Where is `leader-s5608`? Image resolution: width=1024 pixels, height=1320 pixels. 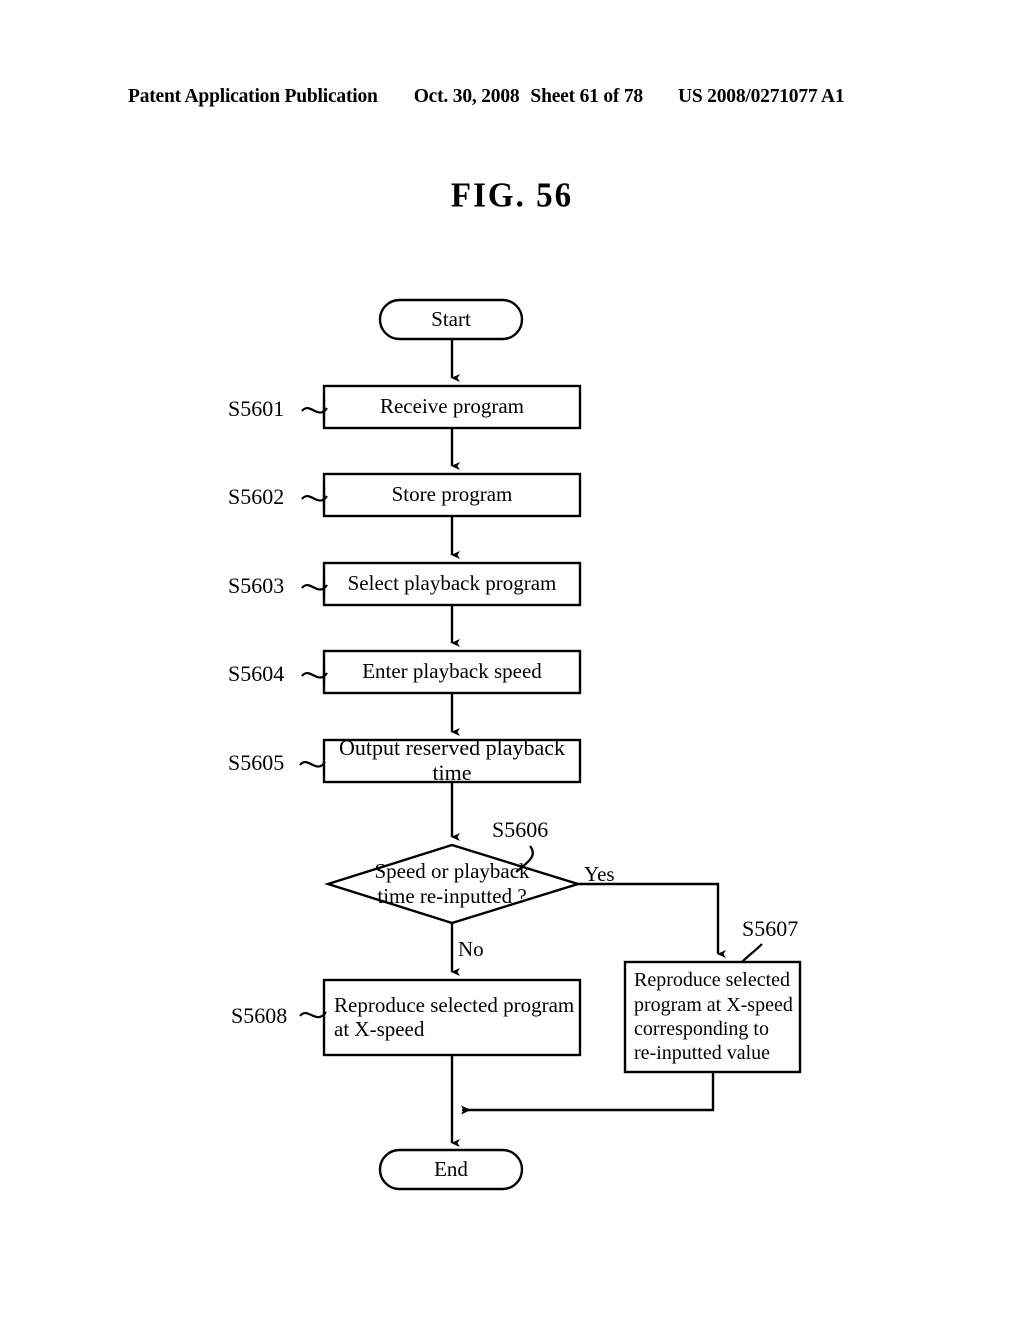
leader-s5608 is located at coordinates (313, 1015).